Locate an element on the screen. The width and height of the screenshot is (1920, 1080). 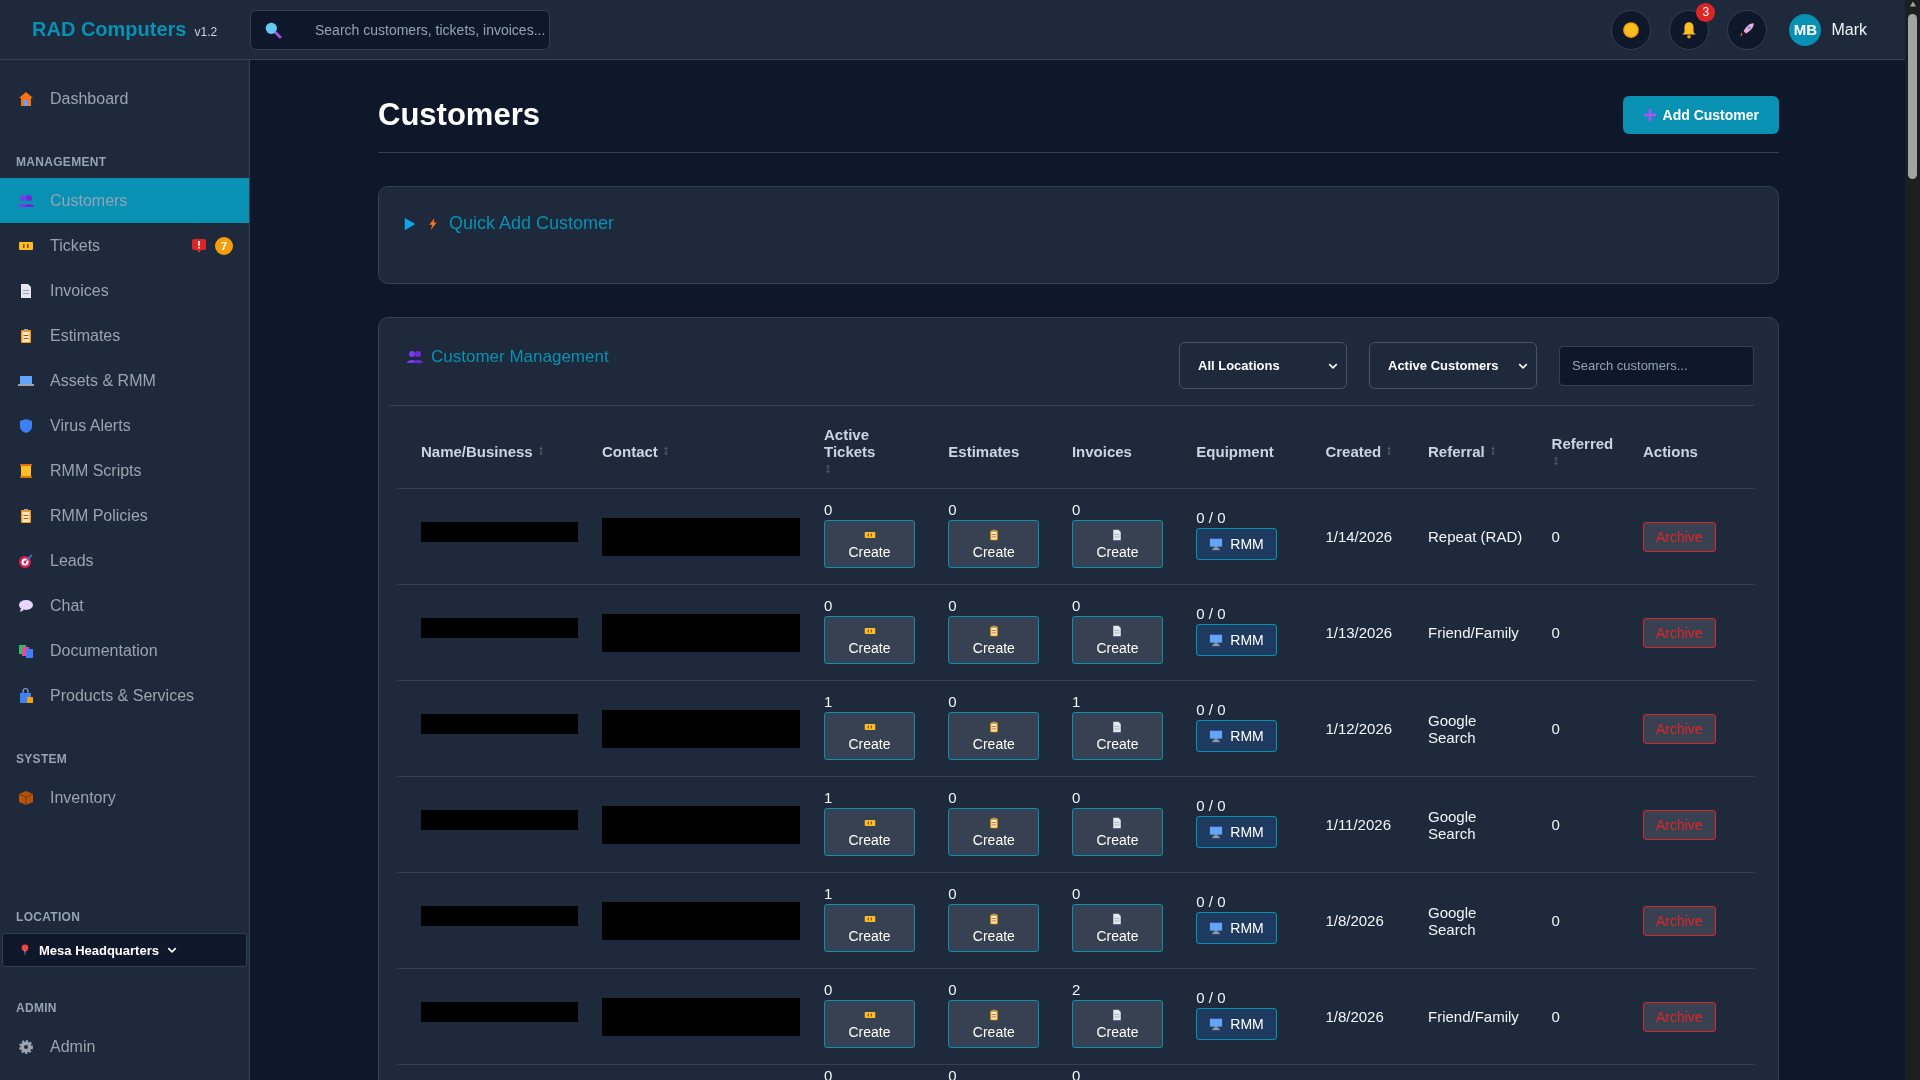
brand-name: RAD Computers is located at coordinates (109, 29).